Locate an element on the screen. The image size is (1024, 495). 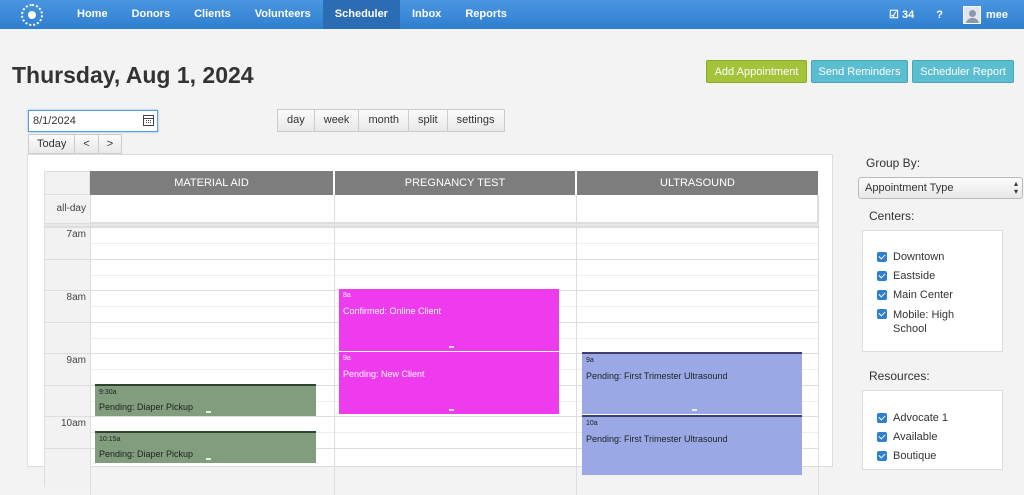
hour-label-8am: 8am is located at coordinates (76, 297).